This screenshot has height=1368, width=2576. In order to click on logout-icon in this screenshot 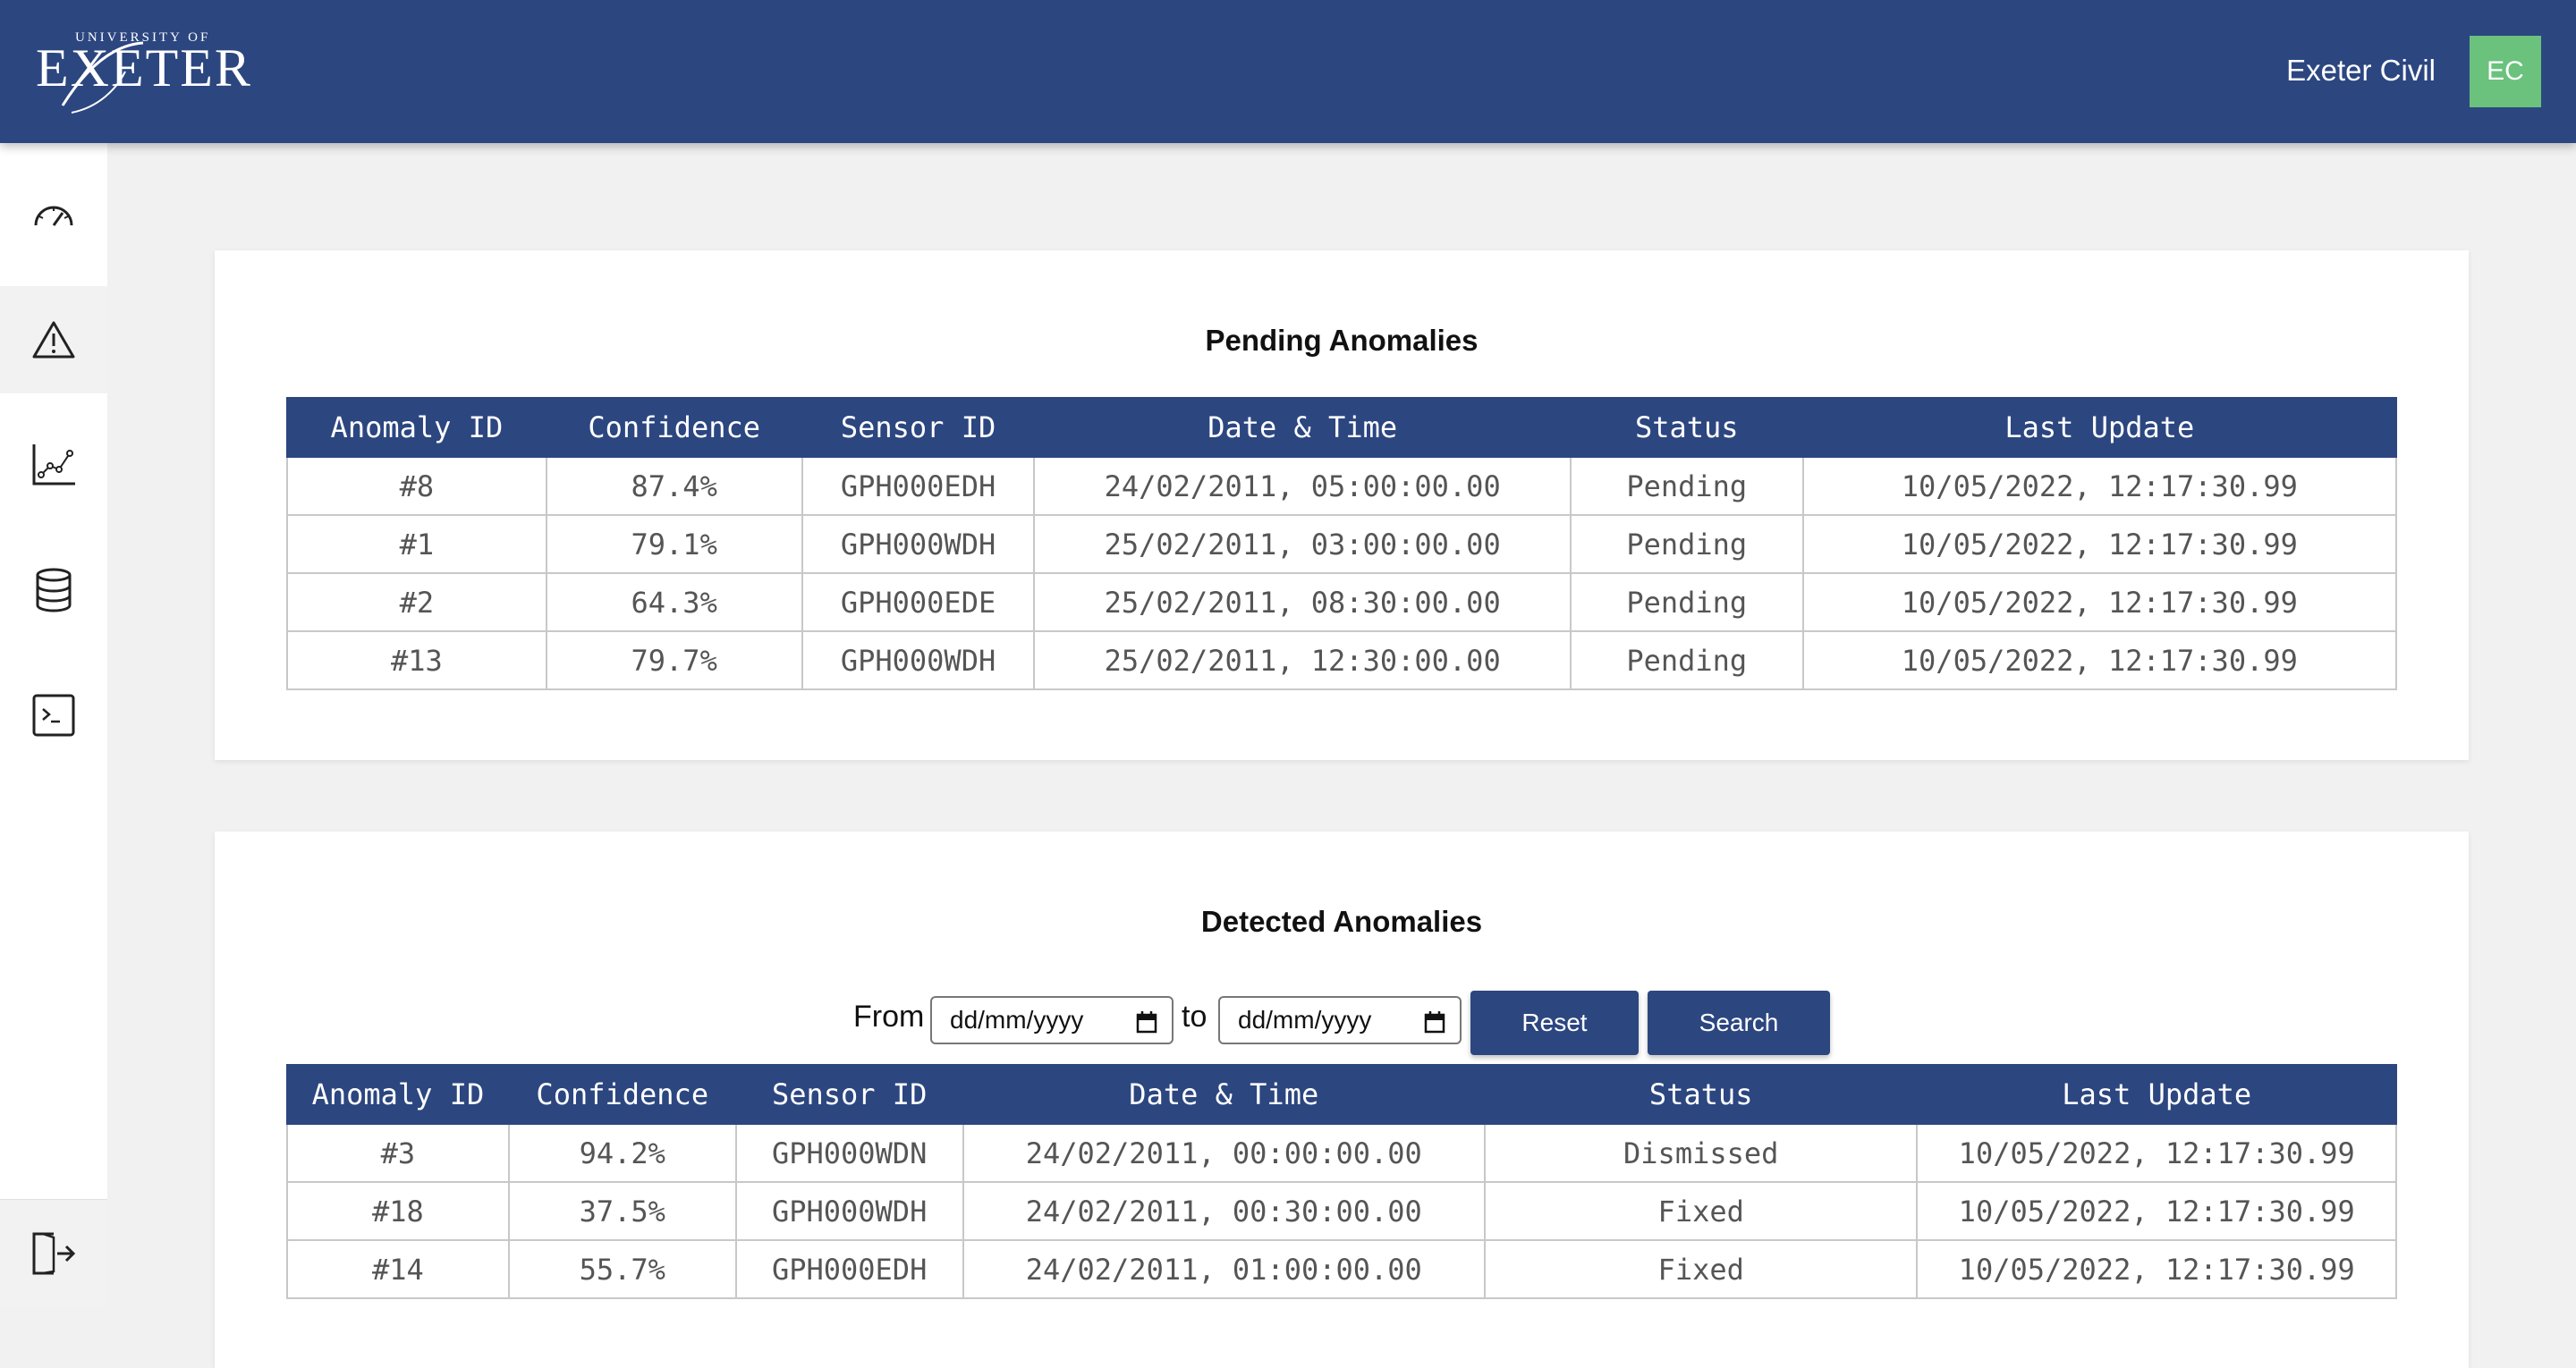, I will do `click(54, 1253)`.